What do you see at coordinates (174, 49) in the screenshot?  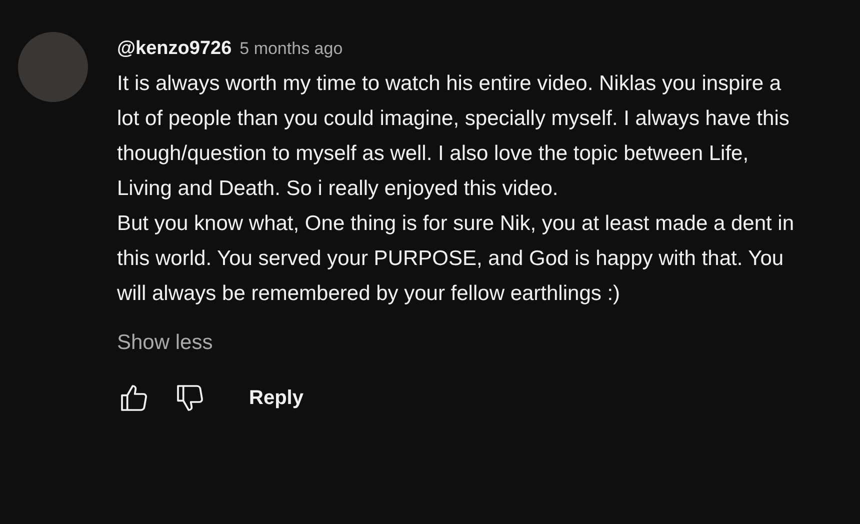 I see `comment-author: @kenzo9726` at bounding box center [174, 49].